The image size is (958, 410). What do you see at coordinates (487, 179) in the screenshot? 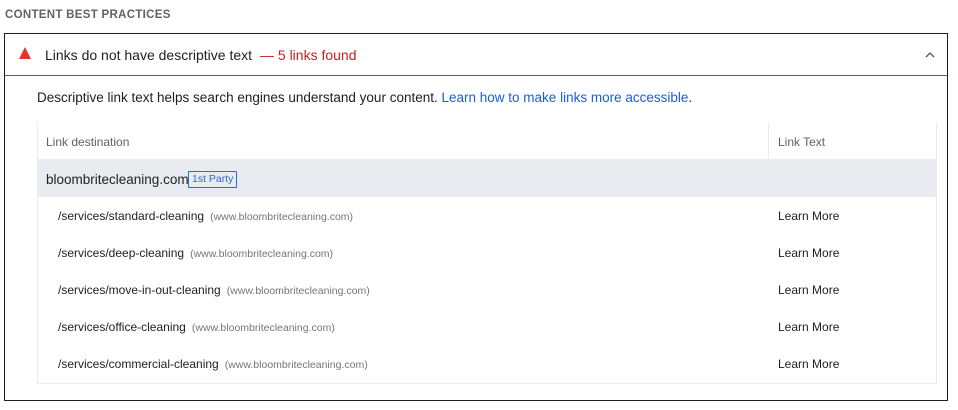
I see `group-row: bloombritecleaning.com 1st Party` at bounding box center [487, 179].